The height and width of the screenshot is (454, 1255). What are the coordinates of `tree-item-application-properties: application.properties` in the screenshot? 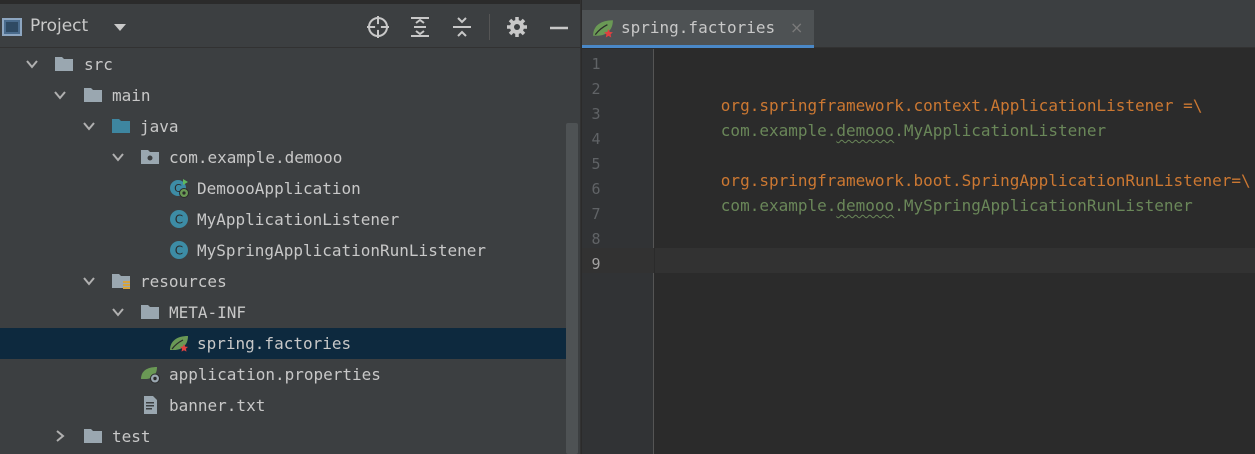 It's located at (283, 374).